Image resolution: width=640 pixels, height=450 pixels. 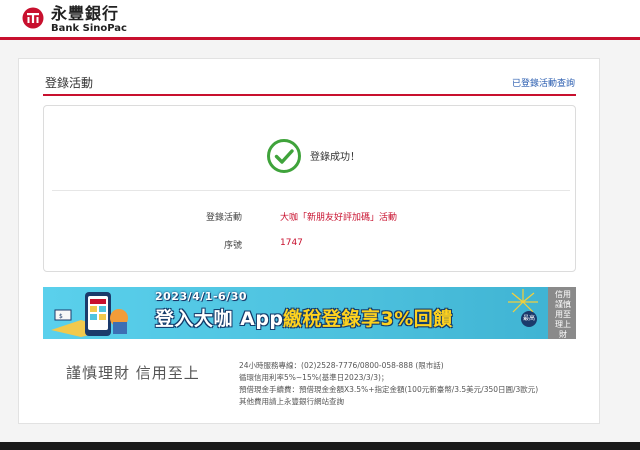 What do you see at coordinates (89, 28) in the screenshot?
I see `bank-name-en: Bank SinoPac` at bounding box center [89, 28].